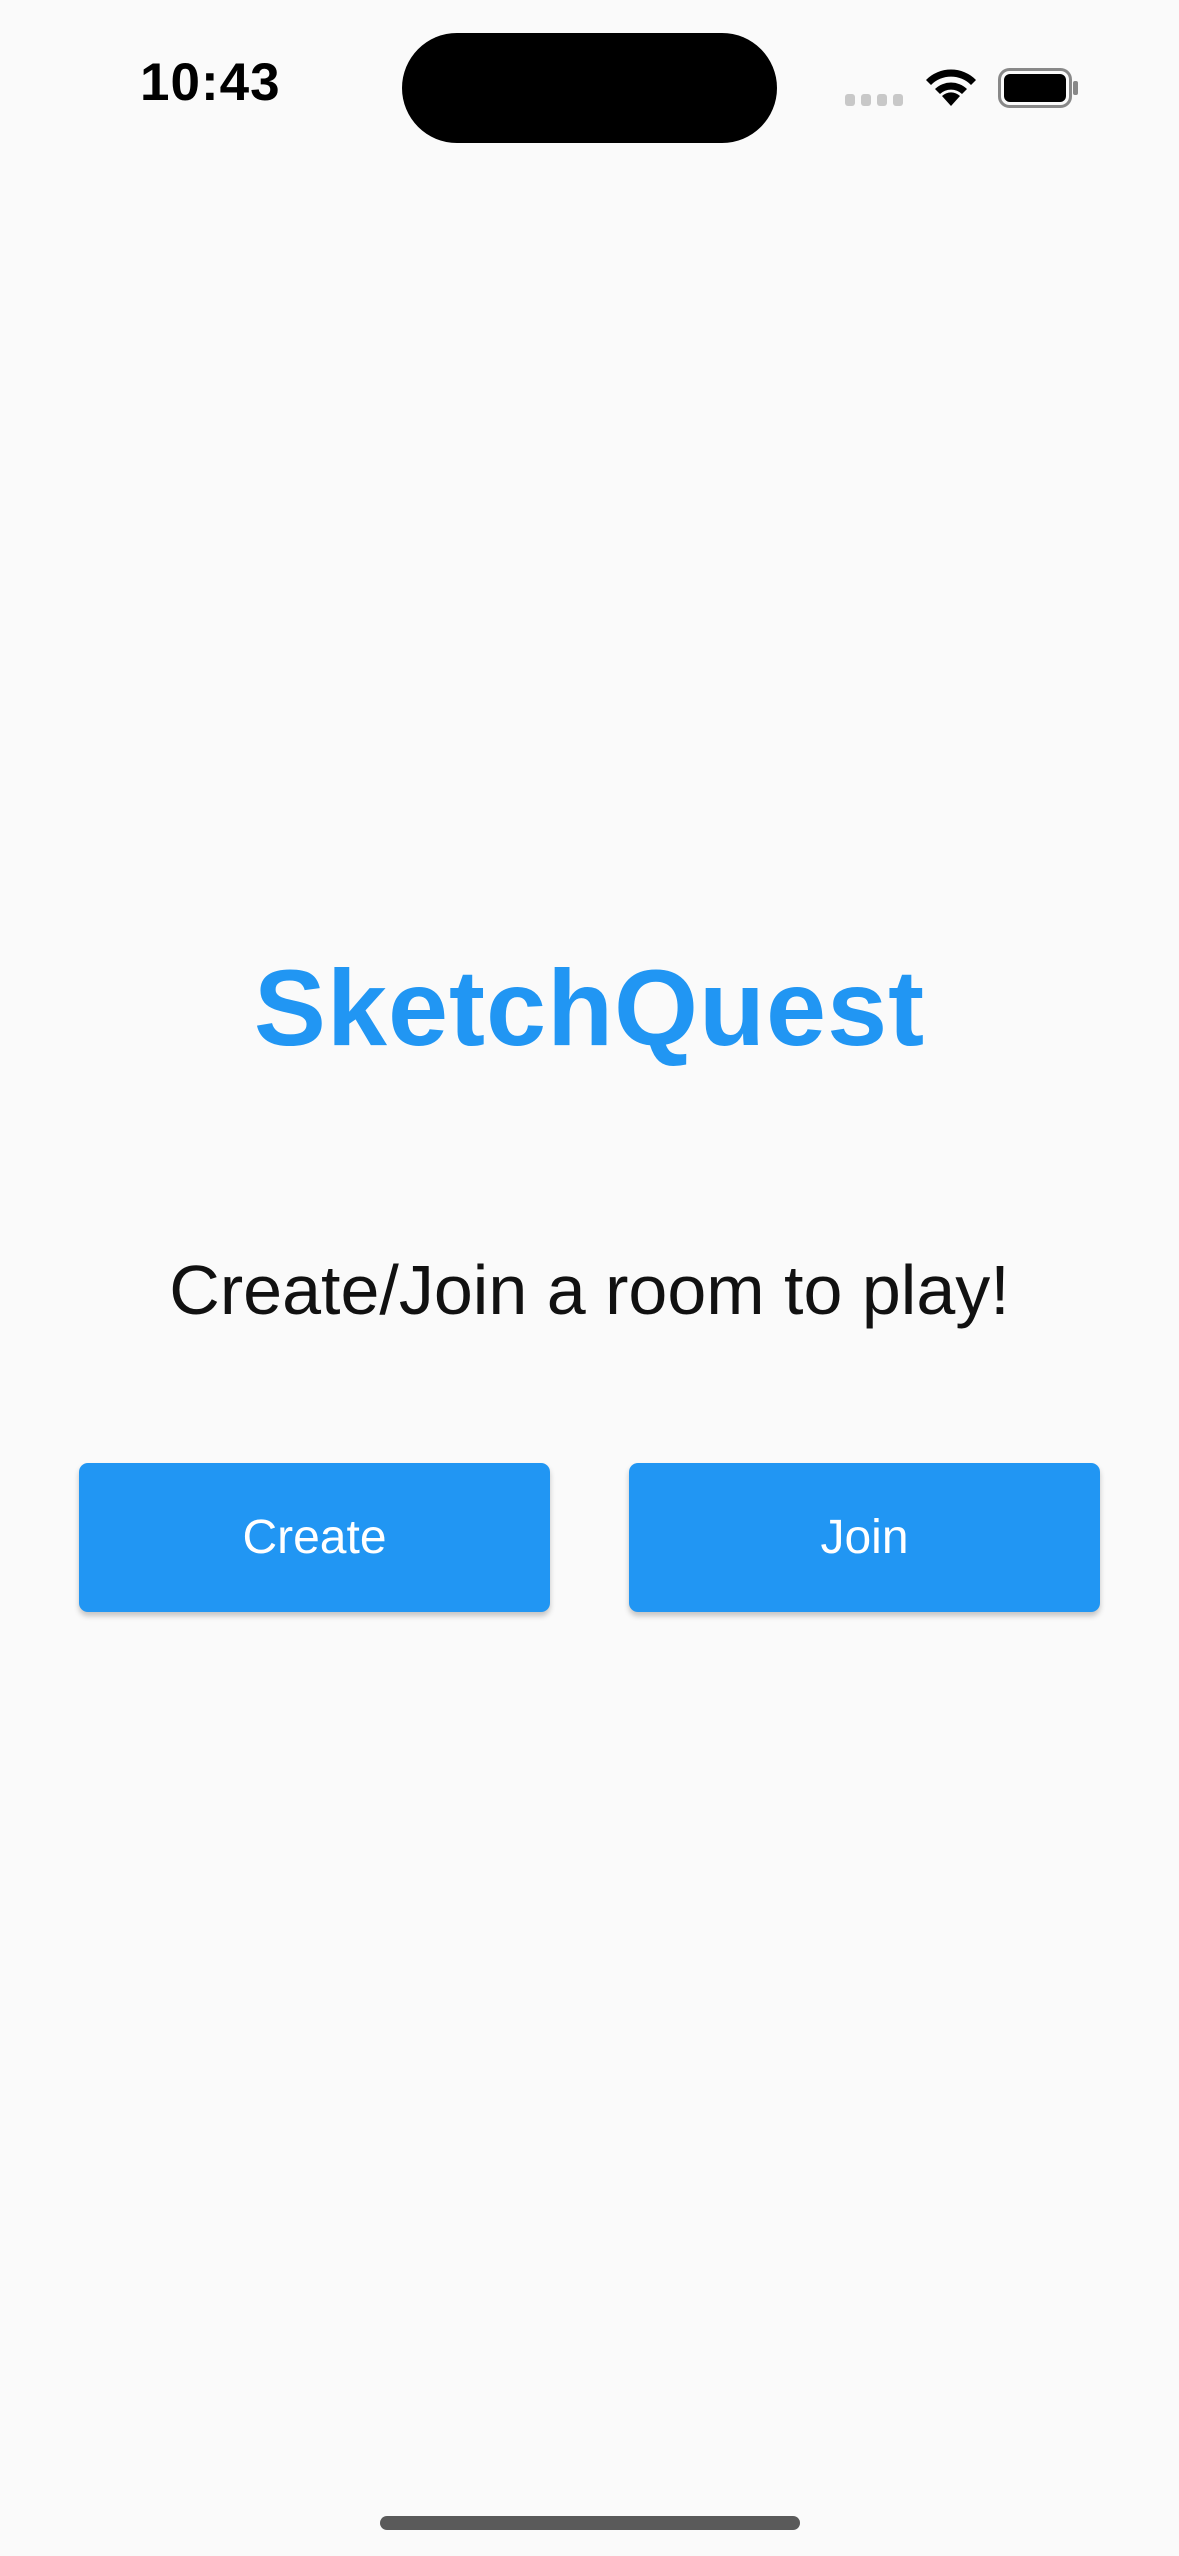 This screenshot has height=2556, width=1179. Describe the element at coordinates (951, 89) in the screenshot. I see `wifi-icon` at that location.